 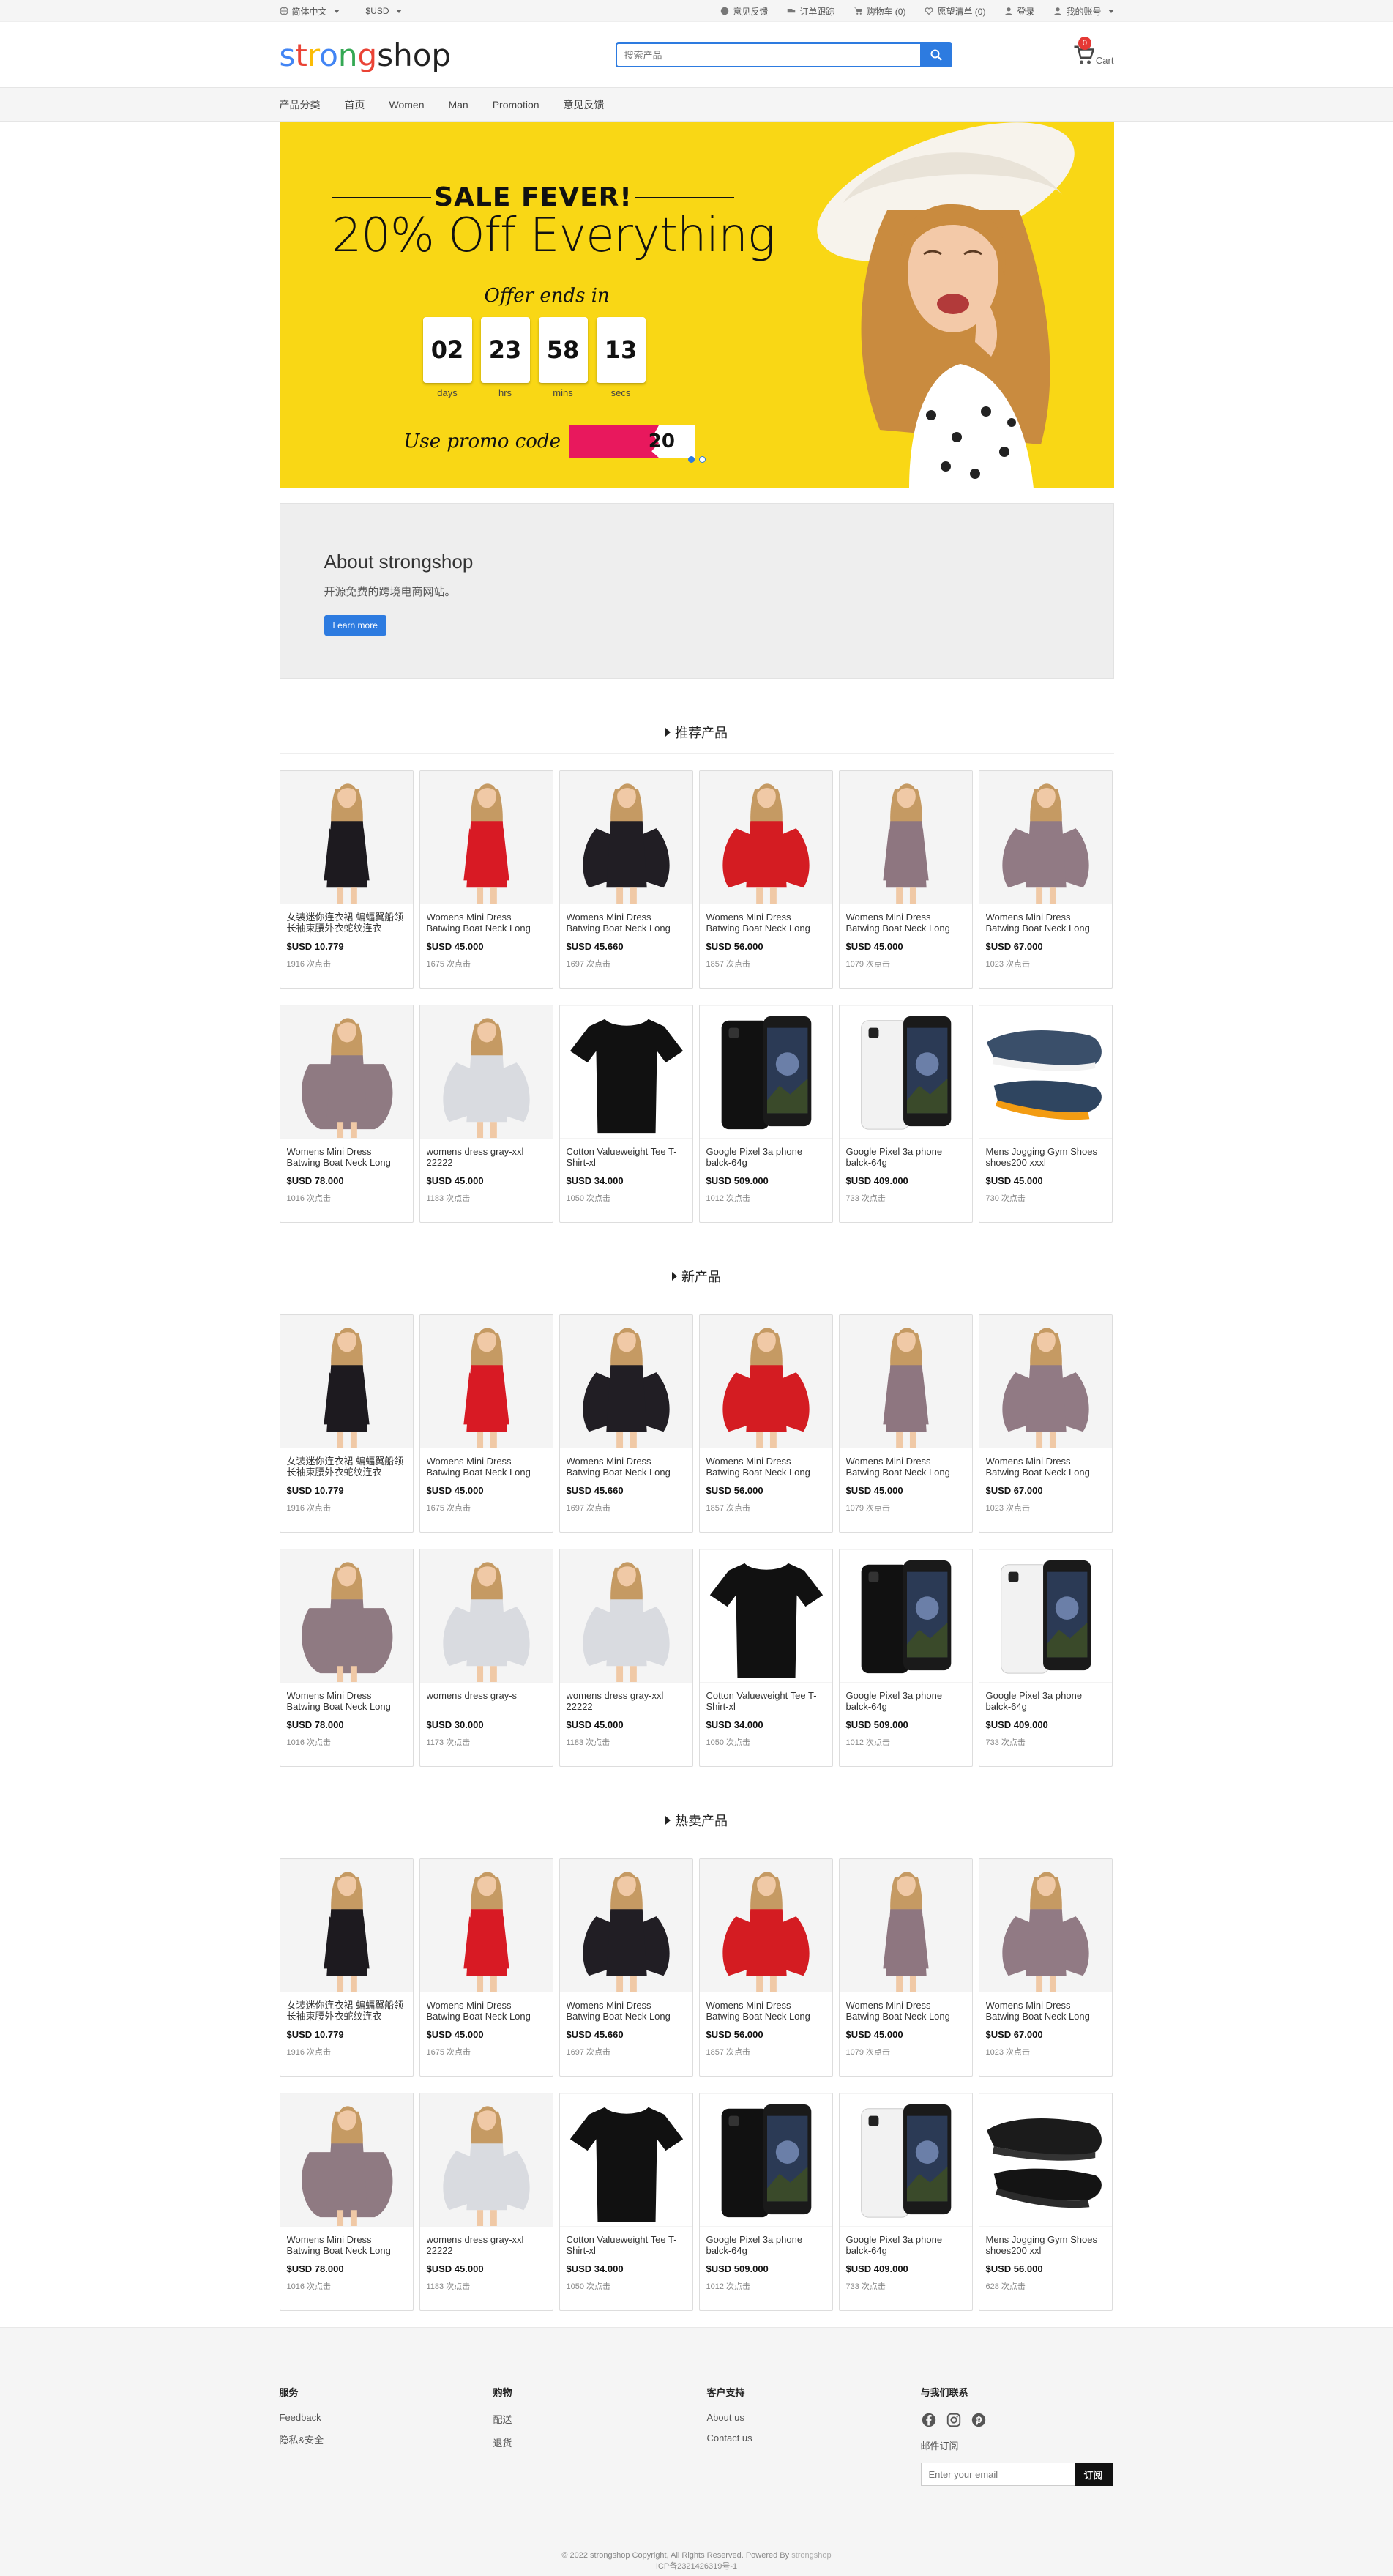 What do you see at coordinates (600, 2442) in the screenshot?
I see `footer-link-returns: 退货` at bounding box center [600, 2442].